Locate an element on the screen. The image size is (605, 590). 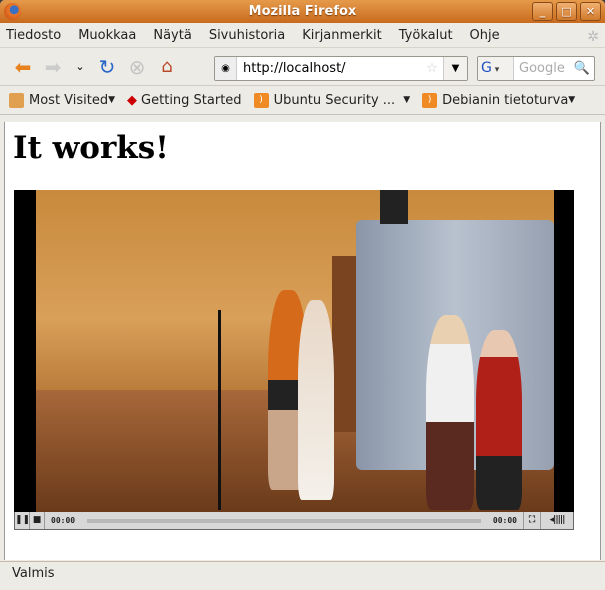
video-controls: ❚❚ ■ 00:00 00:00 ⛶ ◂||||| is located at coordinates (294, 521).